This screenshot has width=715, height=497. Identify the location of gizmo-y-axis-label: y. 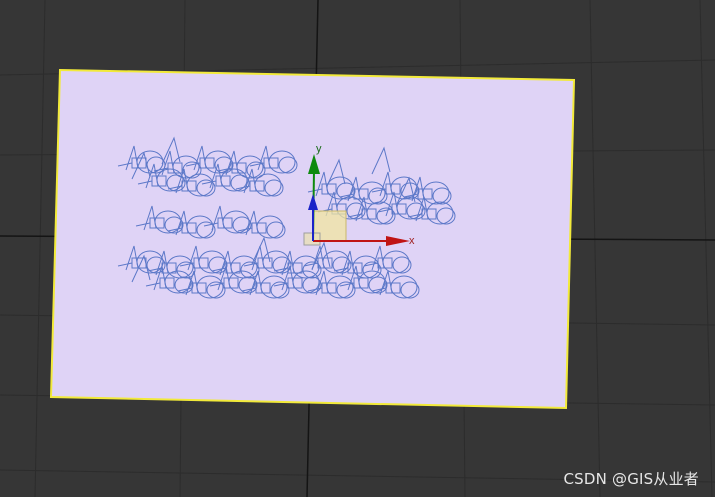
(319, 149).